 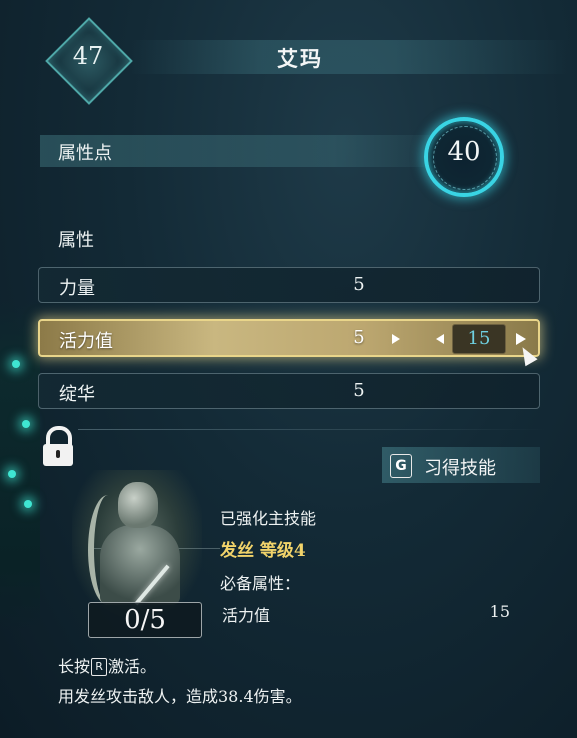 I want to click on skill-name: 发丝 等级4, so click(x=263, y=551).